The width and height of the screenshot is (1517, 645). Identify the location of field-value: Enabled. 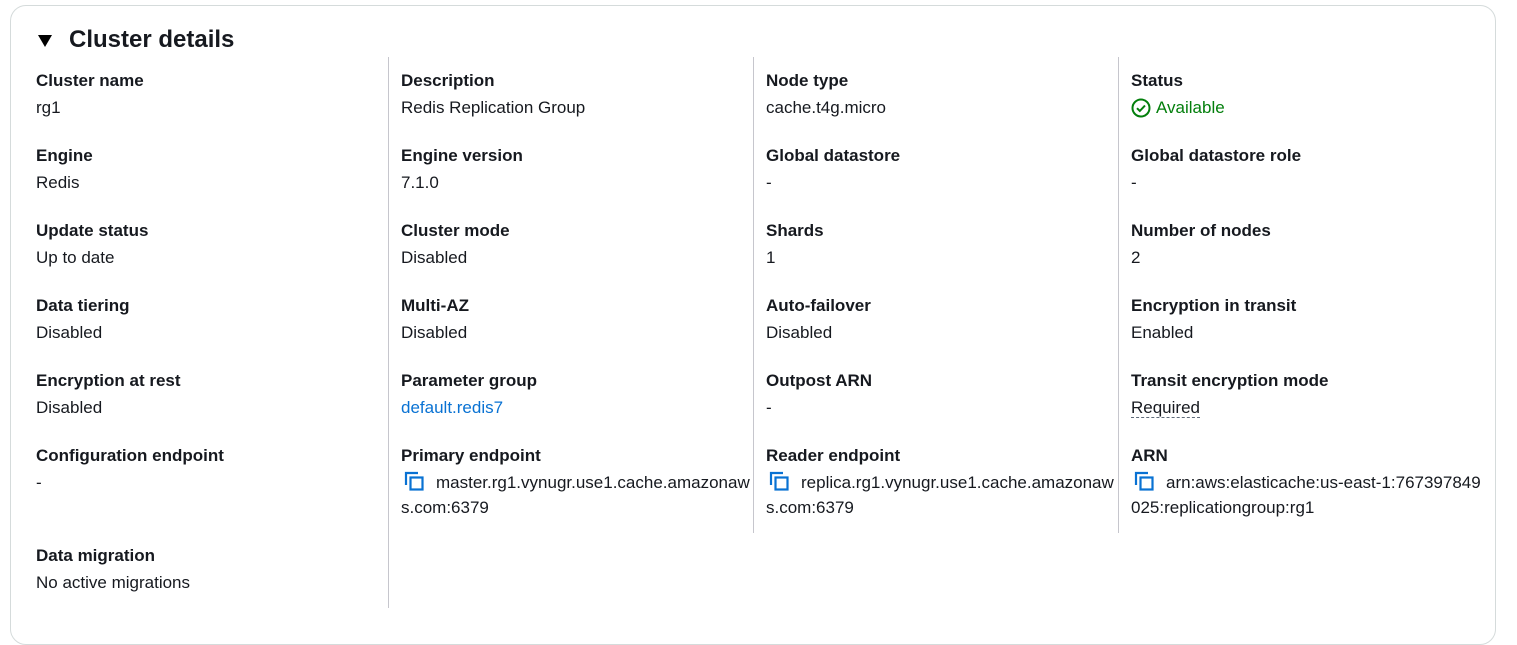
(1162, 332).